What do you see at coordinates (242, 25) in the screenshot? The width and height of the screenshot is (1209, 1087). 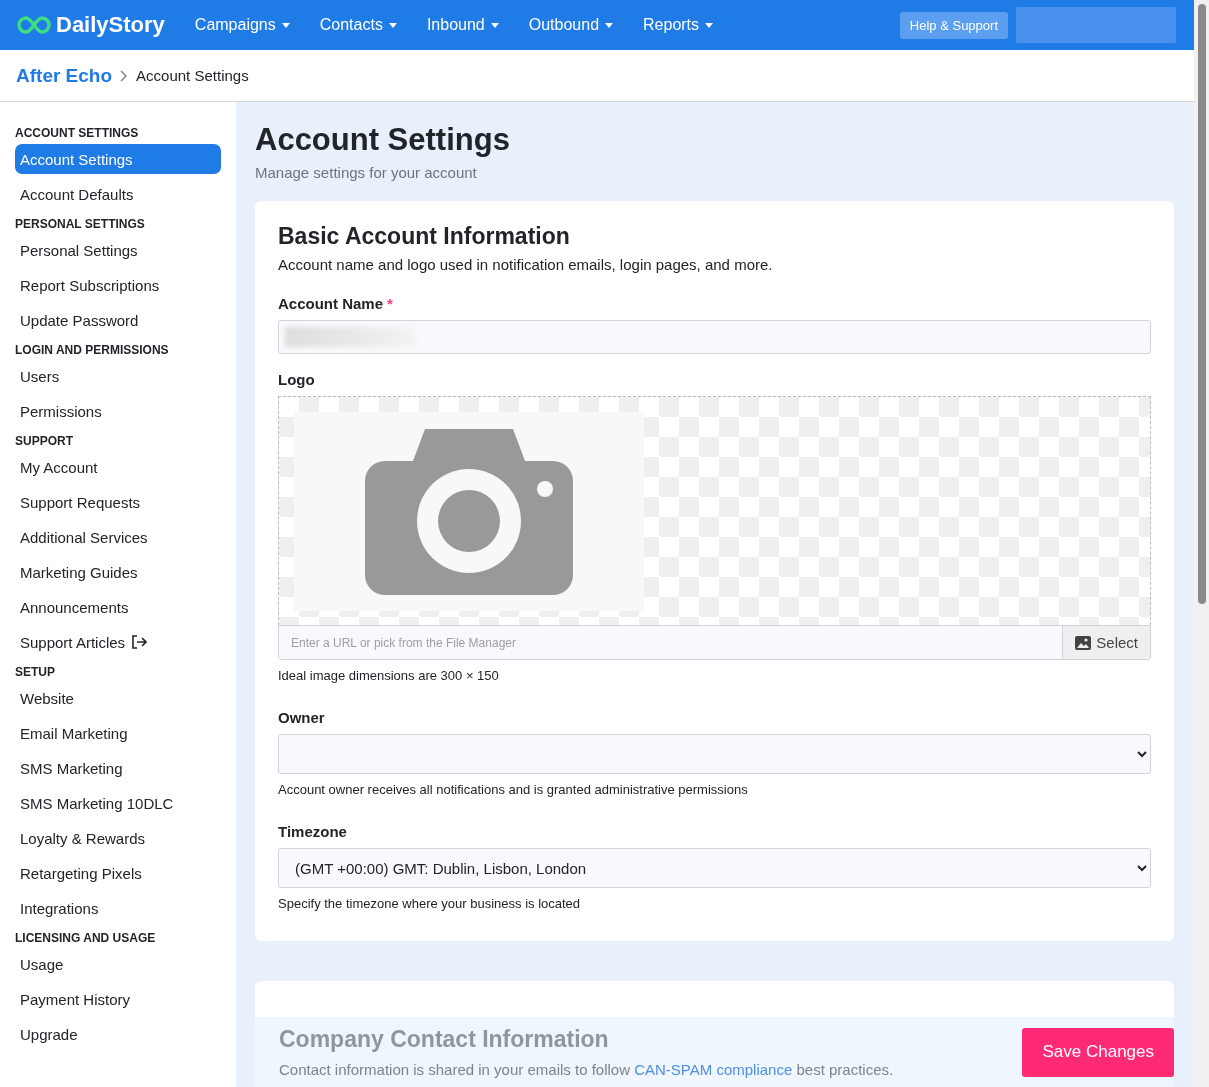 I see `nav-menu: Campaigns` at bounding box center [242, 25].